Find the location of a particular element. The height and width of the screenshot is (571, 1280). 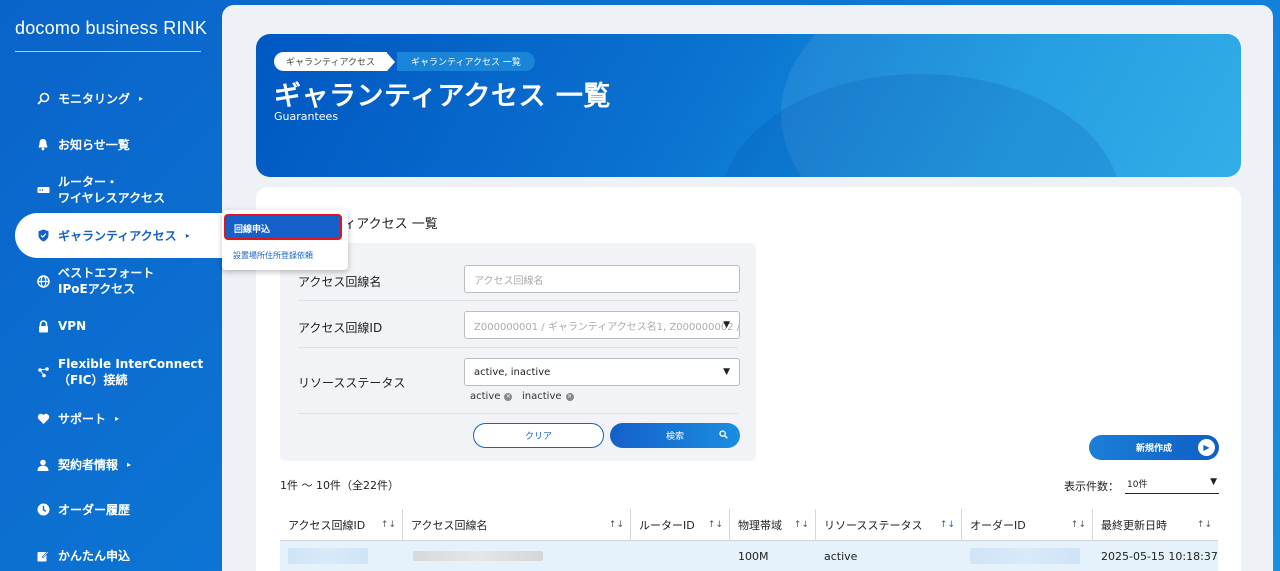

sidebar-item-label: サポート is located at coordinates (82, 419).